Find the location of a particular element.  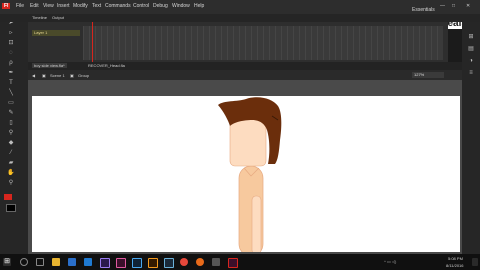

tools-panel: ➤ ▹ ⊡ ◌ ρ ✒ T ╲ ▭ ✎ ▯ ⚲ ◆ ⁄ ▰ ✋ ⚲ is located at coordinates (14, 134).